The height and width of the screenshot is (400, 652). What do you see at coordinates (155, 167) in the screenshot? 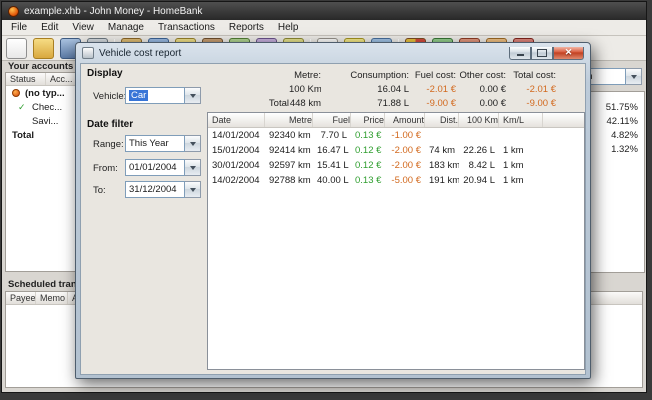
I see `from-date-value: 01/01/2004` at bounding box center [155, 167].